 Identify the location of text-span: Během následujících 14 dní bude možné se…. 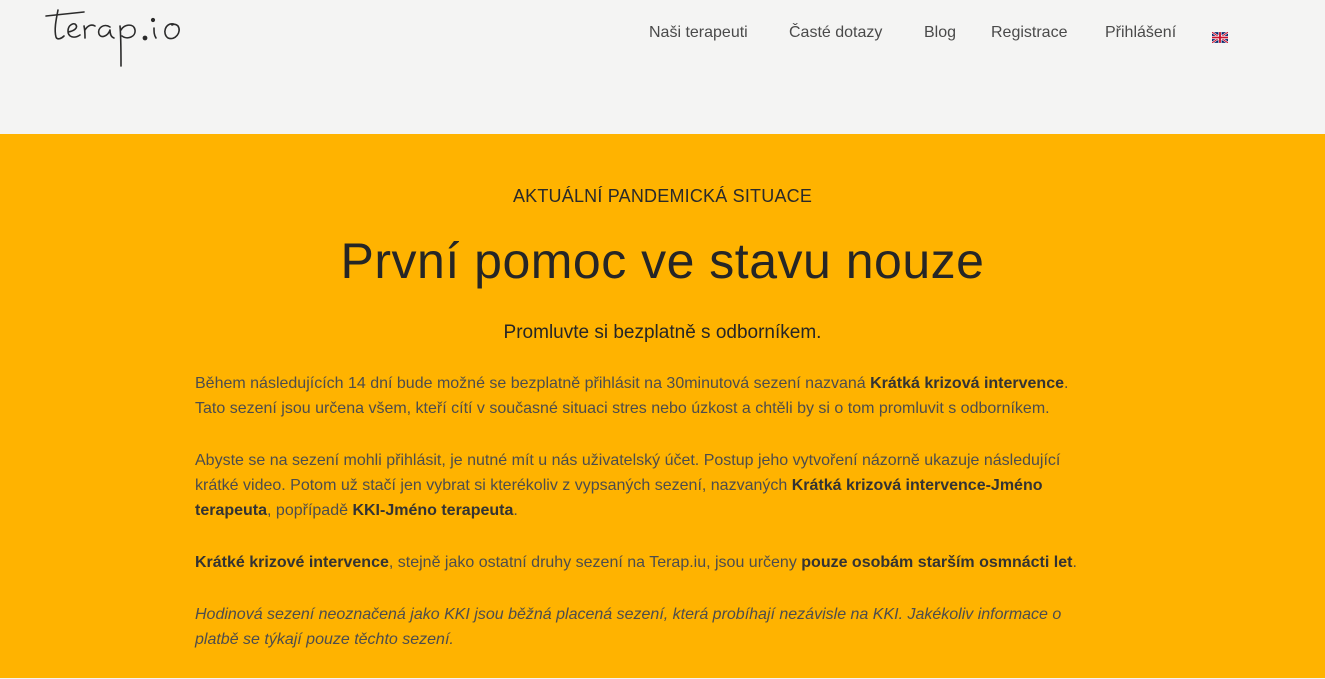
(533, 383).